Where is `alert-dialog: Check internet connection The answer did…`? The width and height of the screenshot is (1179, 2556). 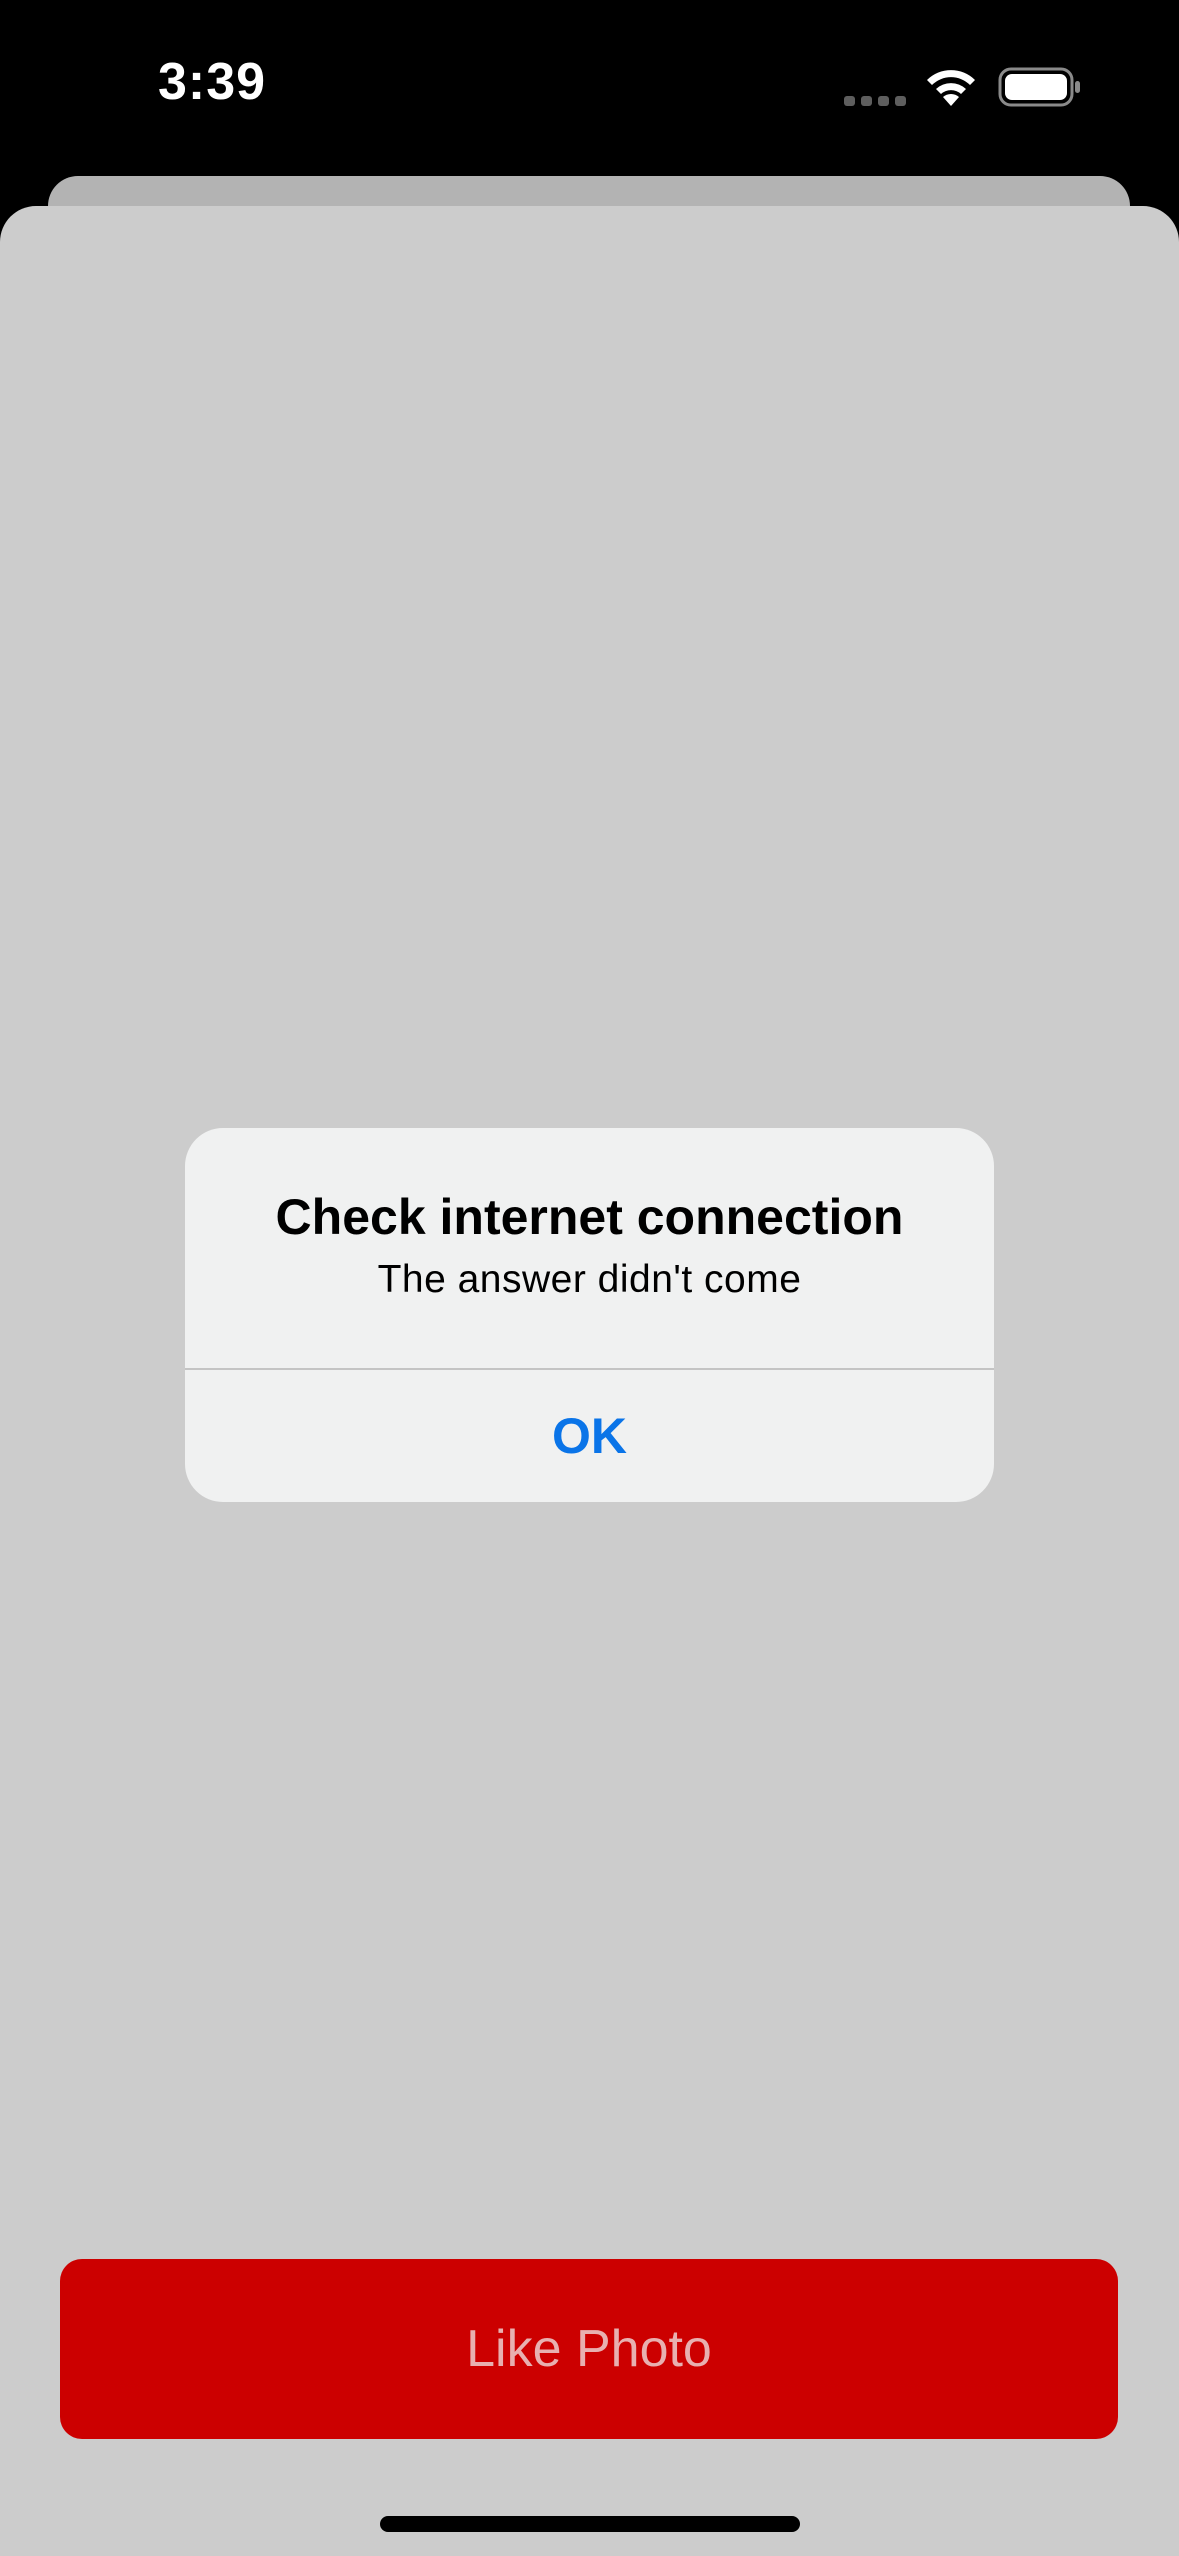 alert-dialog: Check internet connection The answer did… is located at coordinates (589, 1315).